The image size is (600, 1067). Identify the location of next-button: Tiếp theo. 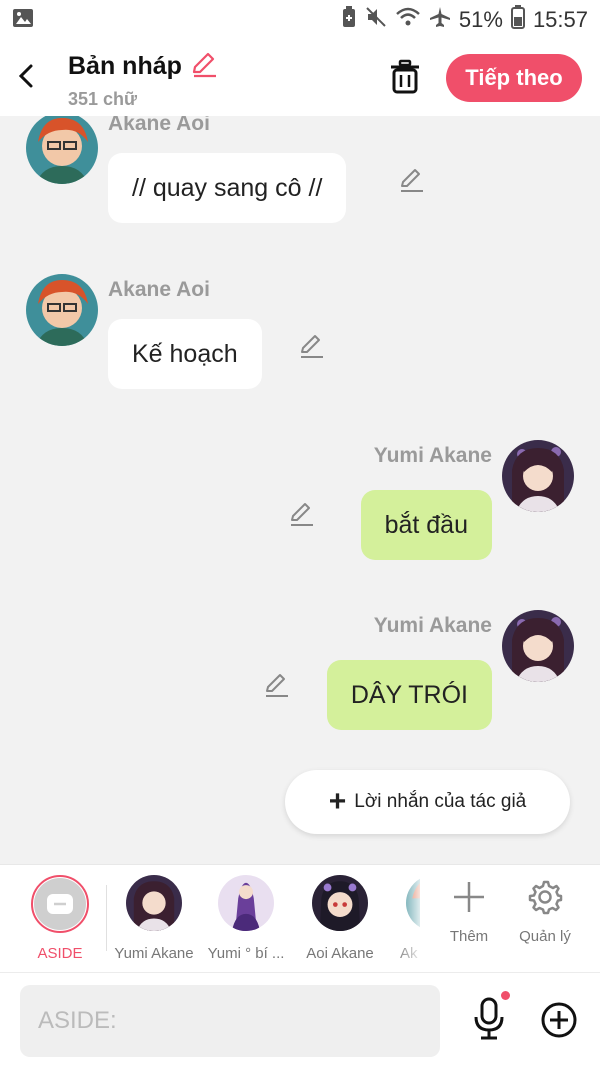
(514, 78).